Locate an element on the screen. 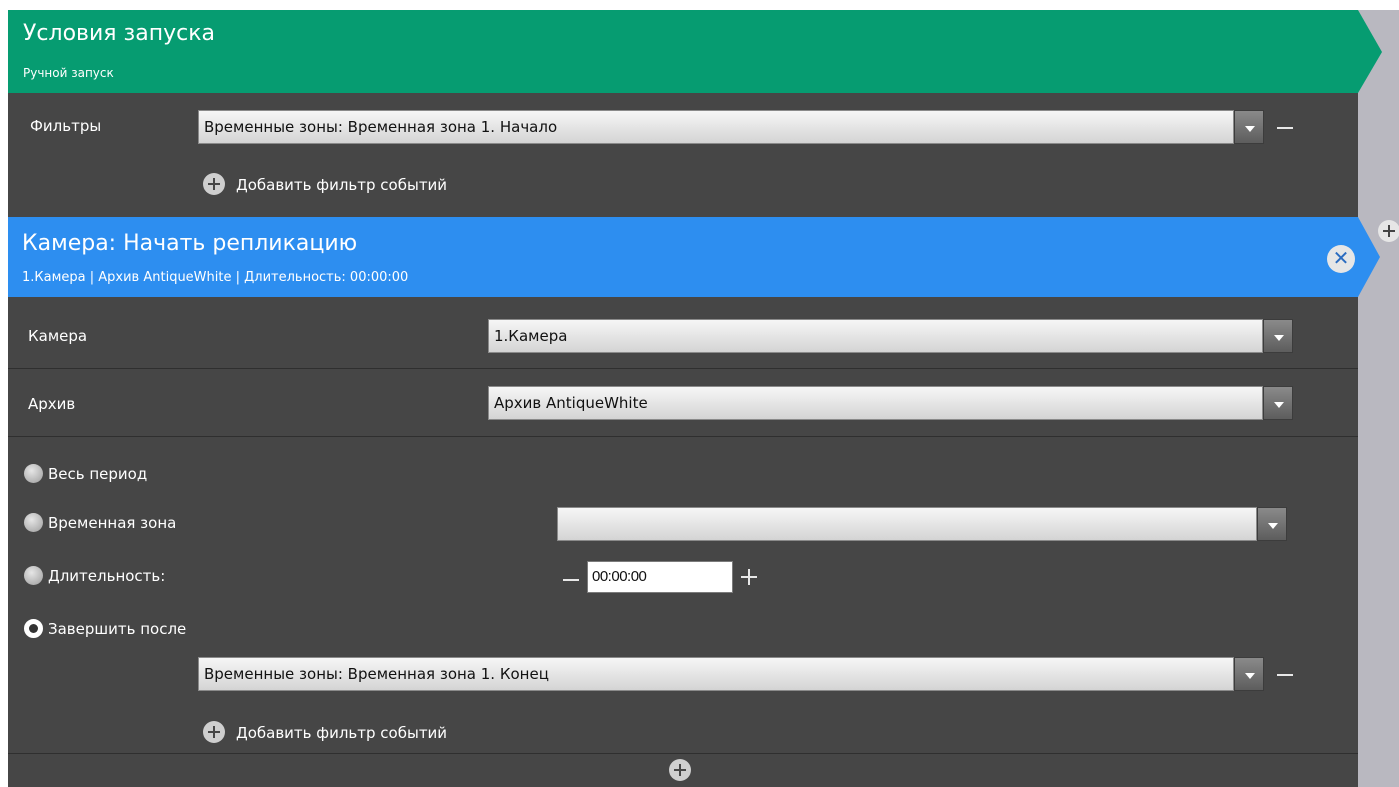 The width and height of the screenshot is (1399, 787). add-action-edge-icon is located at coordinates (1388, 231).